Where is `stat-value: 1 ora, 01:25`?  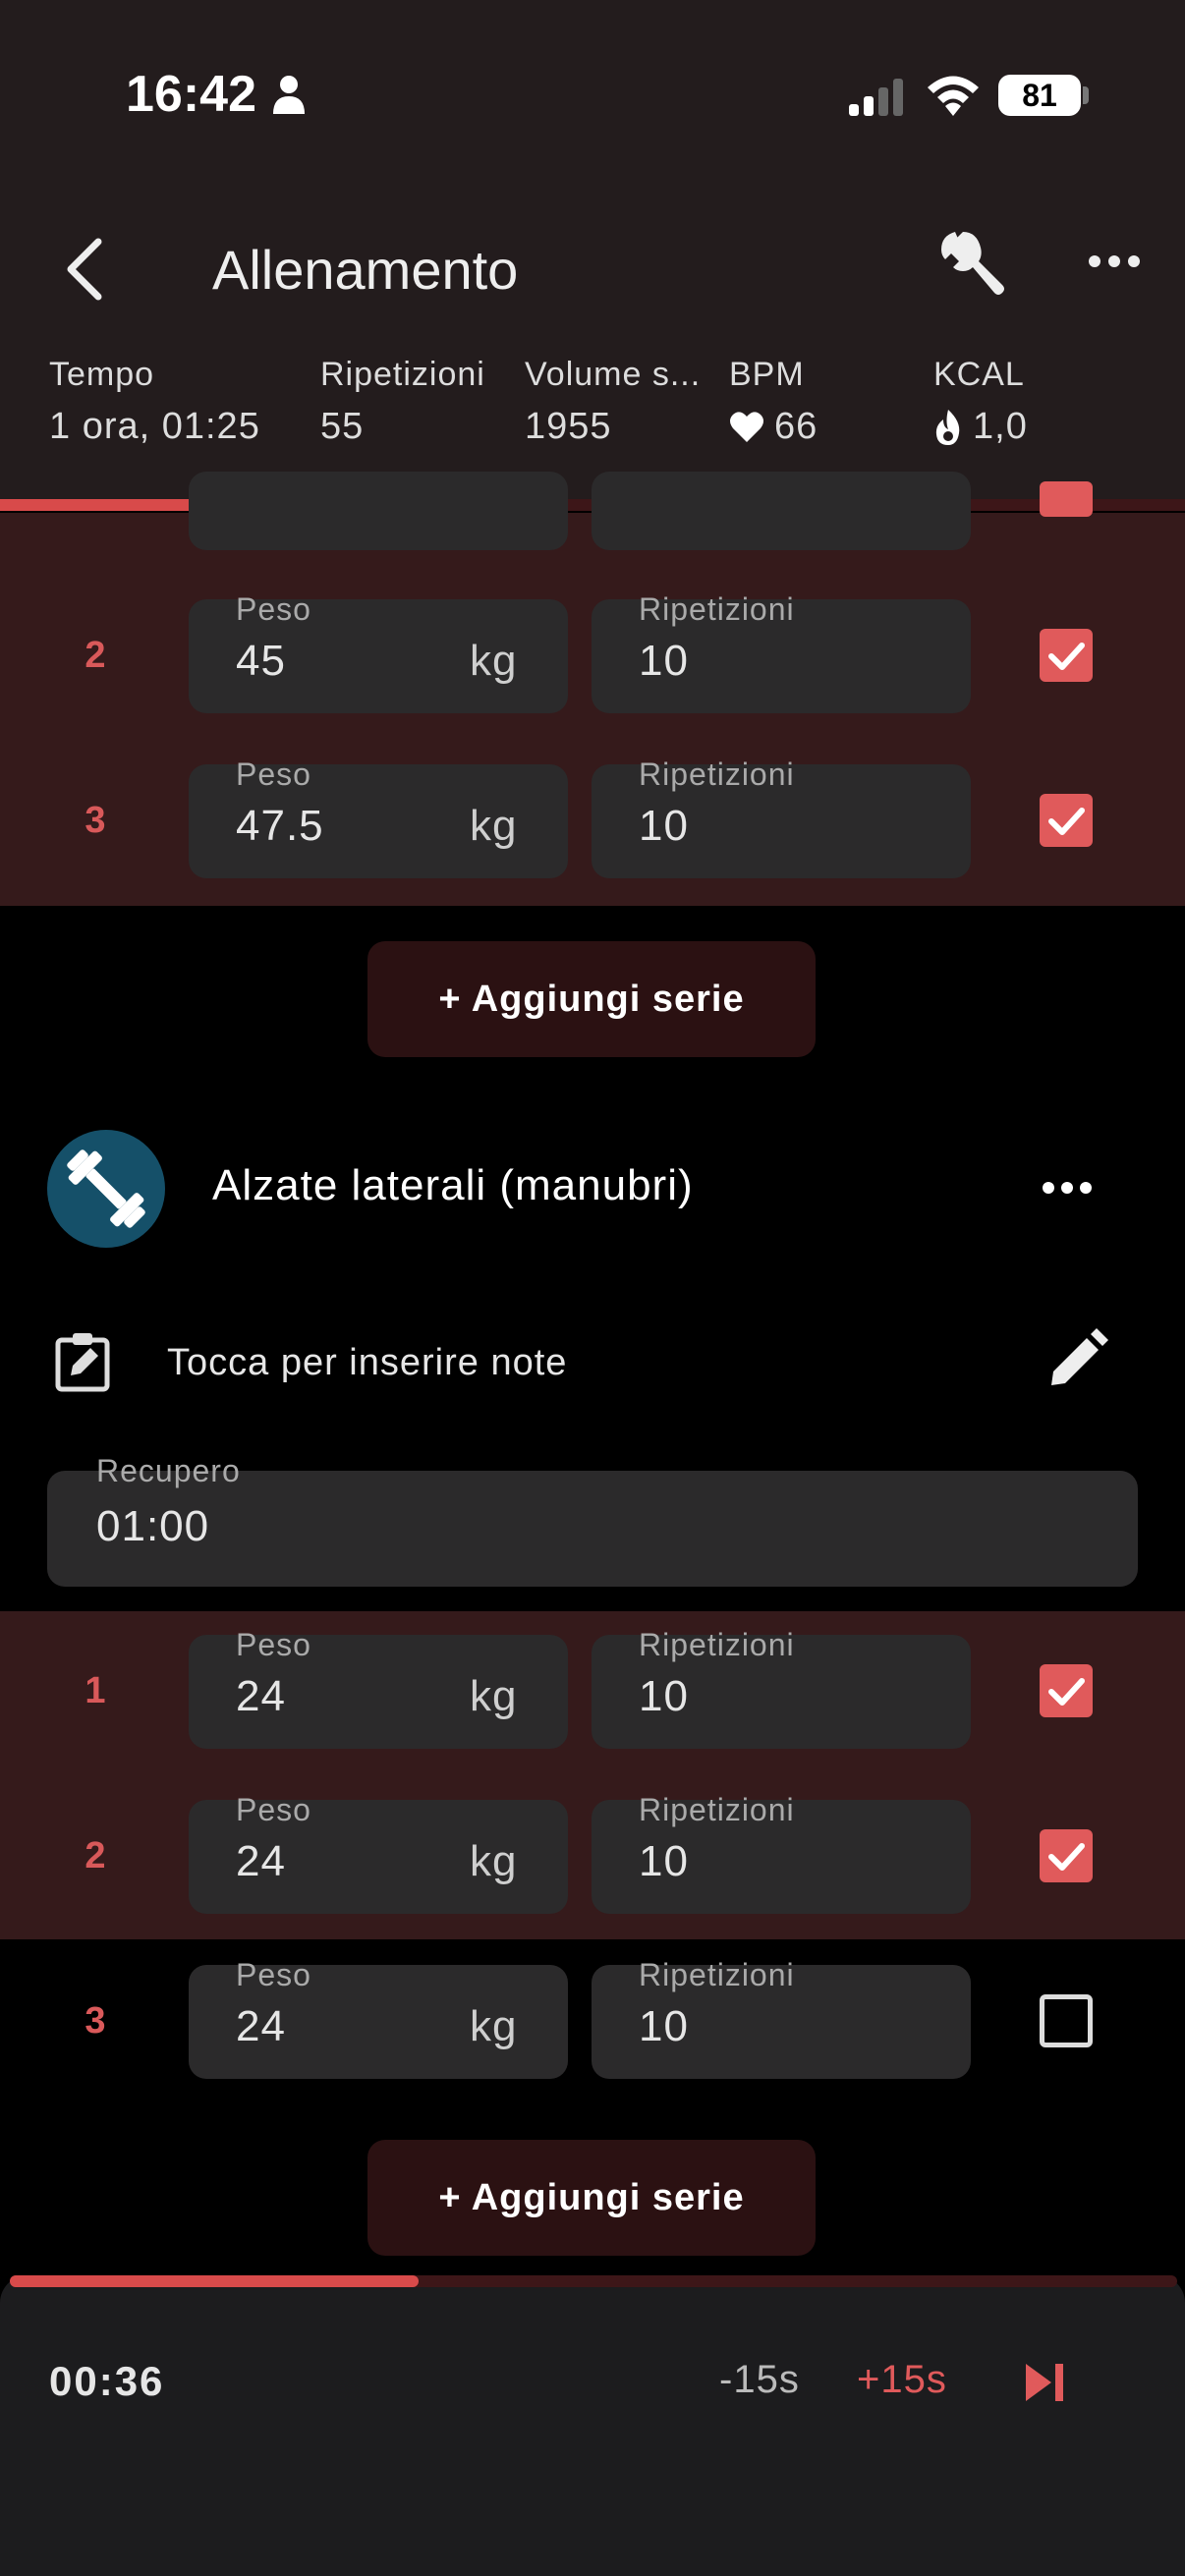 stat-value: 1 ora, 01:25 is located at coordinates (154, 426).